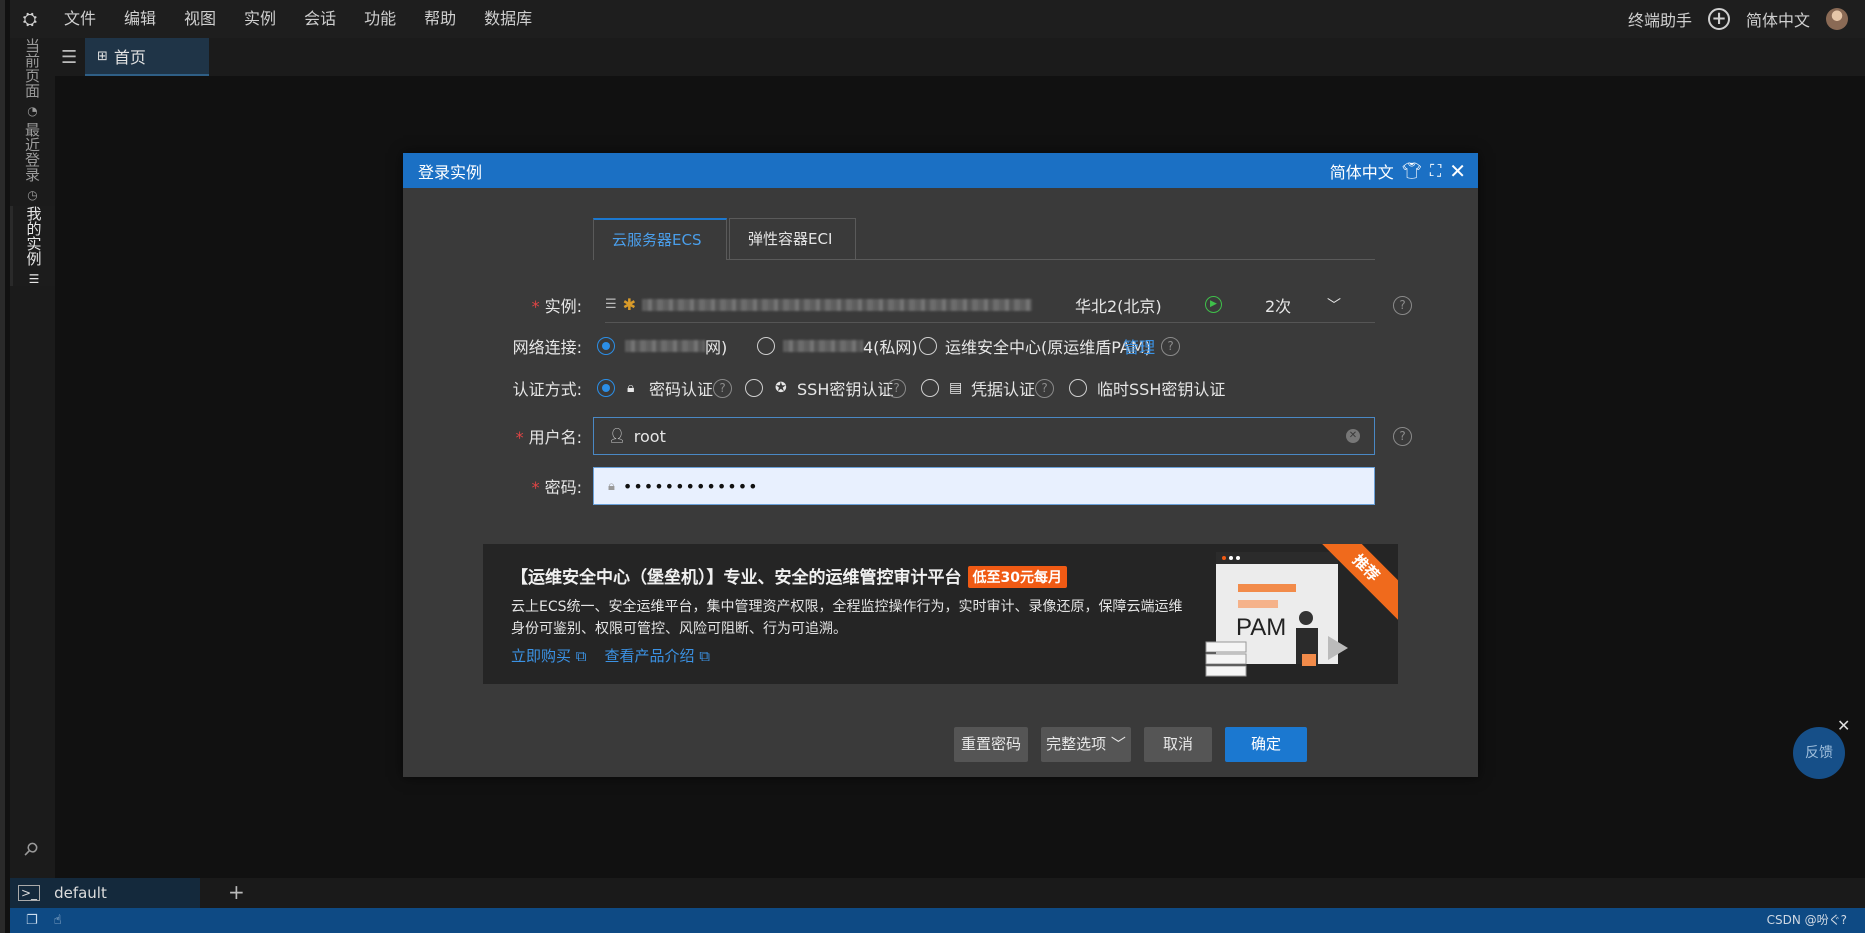 This screenshot has height=933, width=1865. Describe the element at coordinates (658, 655) in the screenshot. I see `product-intro-link: 查看产品介绍 ⧉` at that location.